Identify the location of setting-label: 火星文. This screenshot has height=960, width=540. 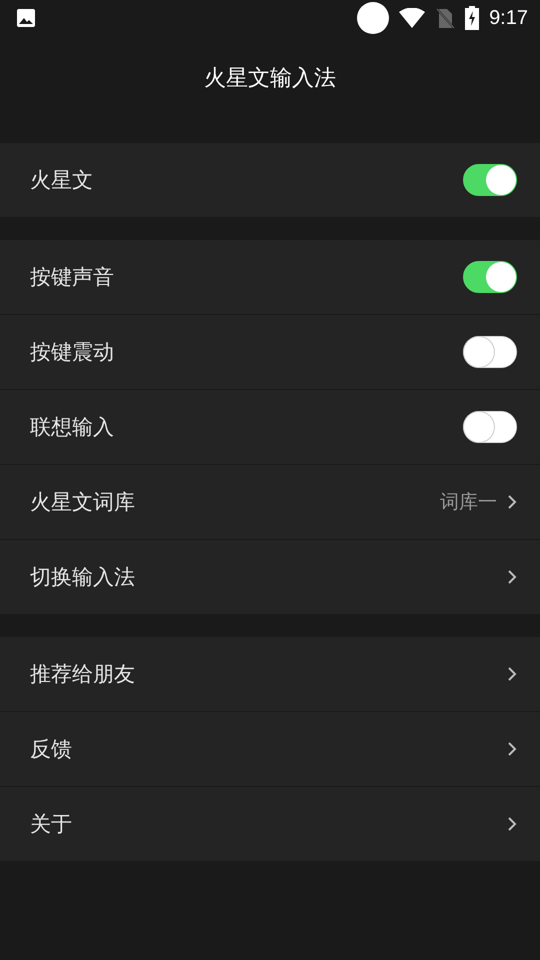
(62, 180).